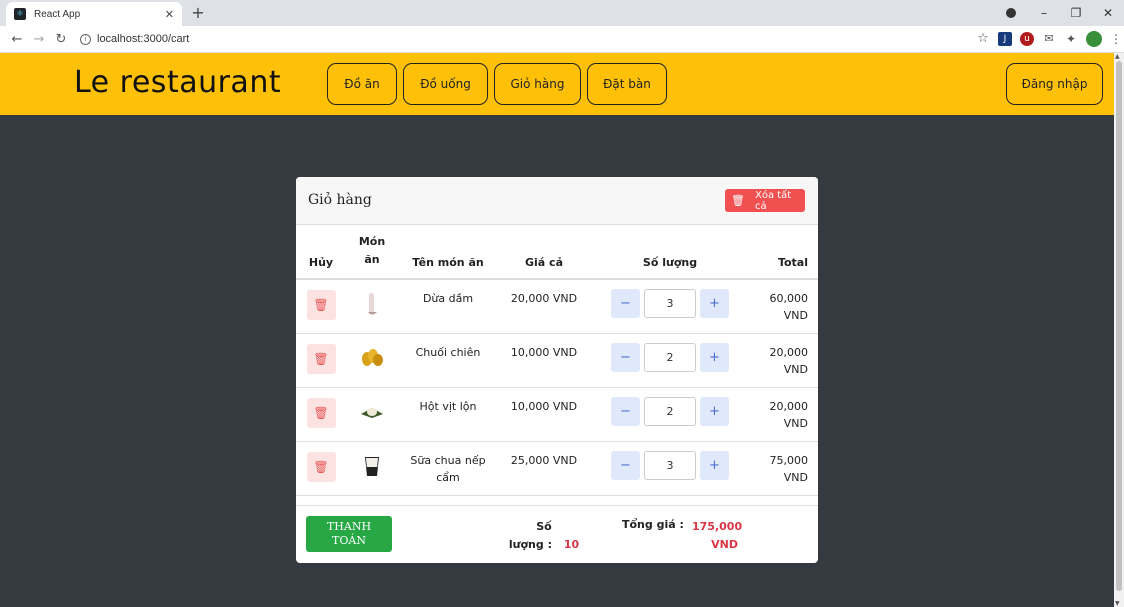 The height and width of the screenshot is (607, 1124). I want to click on item-total: 60,000, so click(789, 298).